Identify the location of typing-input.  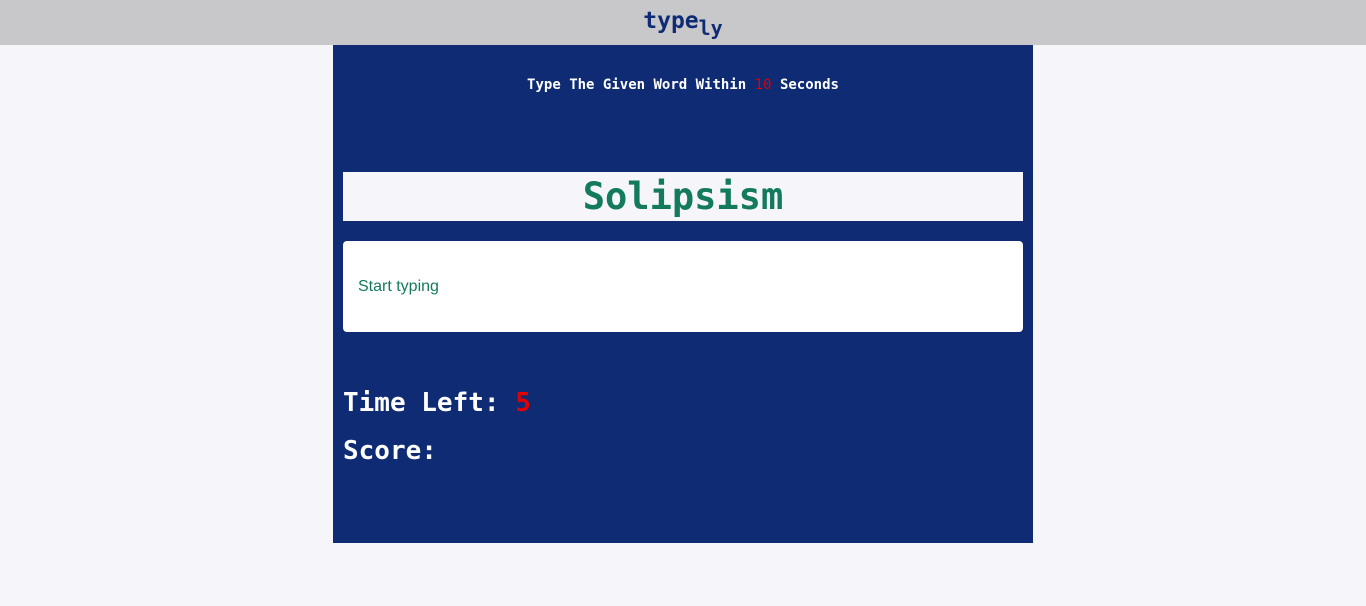
(683, 286).